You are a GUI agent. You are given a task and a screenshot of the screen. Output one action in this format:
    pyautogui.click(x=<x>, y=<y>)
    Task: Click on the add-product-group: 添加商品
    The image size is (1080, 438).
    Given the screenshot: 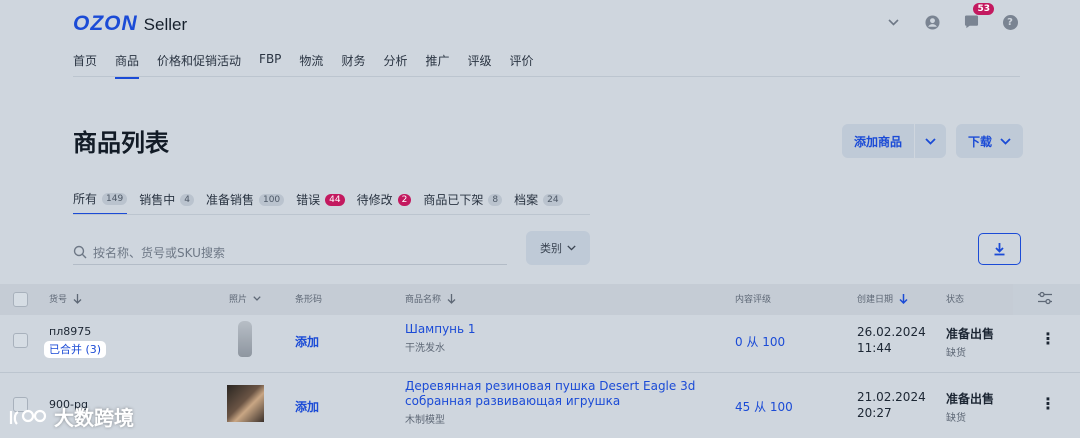 What is the action you would take?
    pyautogui.click(x=894, y=141)
    